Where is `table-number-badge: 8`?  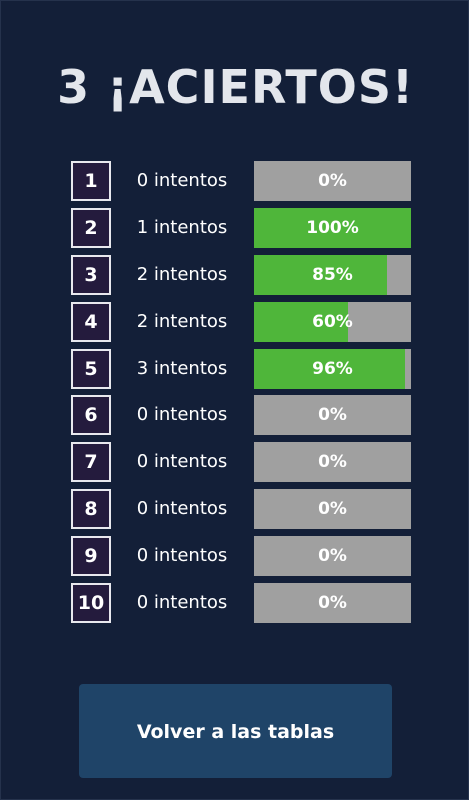 table-number-badge: 8 is located at coordinates (91, 509).